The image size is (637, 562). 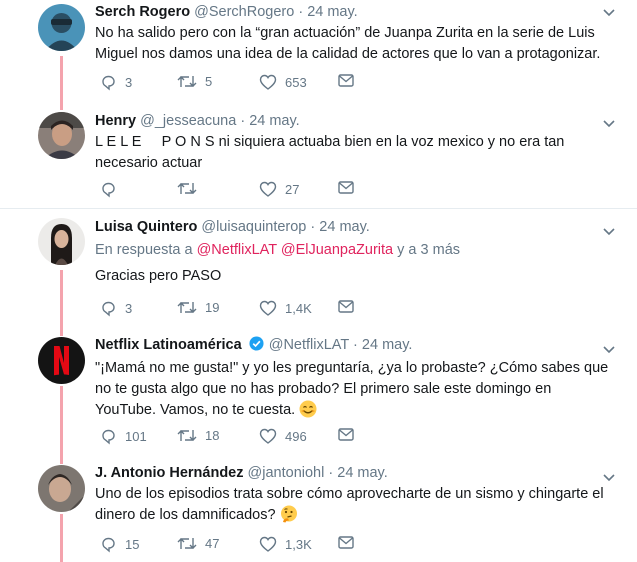 I want to click on retweet-count: 5, so click(x=209, y=81).